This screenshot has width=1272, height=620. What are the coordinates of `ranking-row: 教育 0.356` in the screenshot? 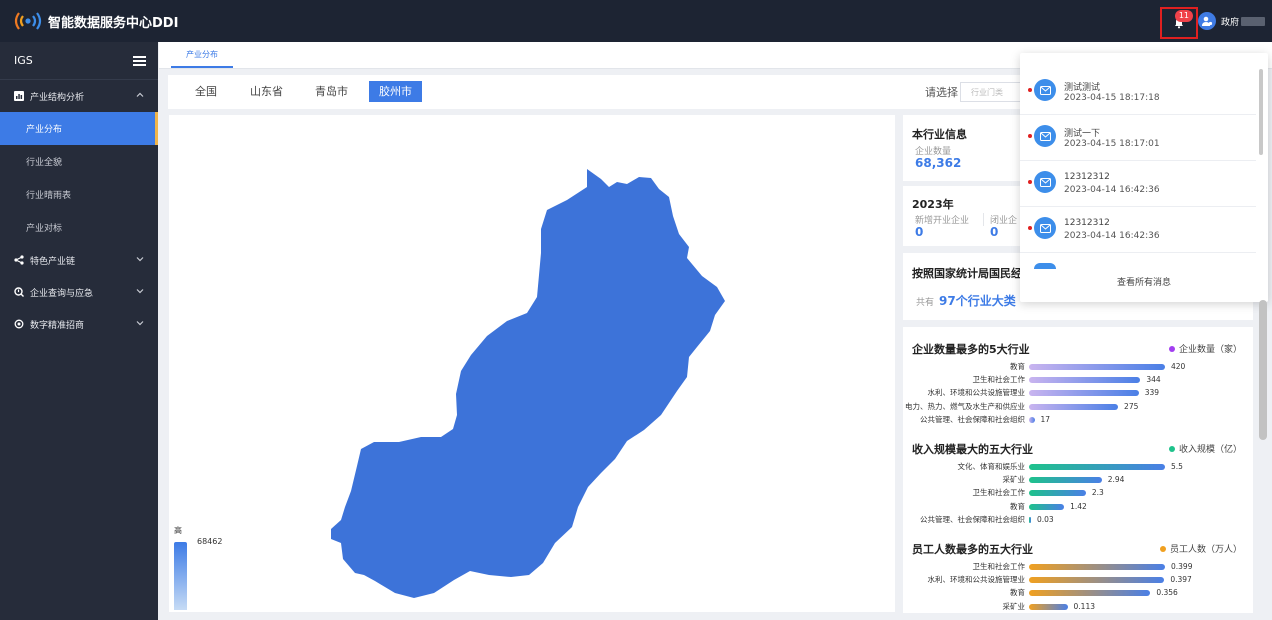 It's located at (1078, 593).